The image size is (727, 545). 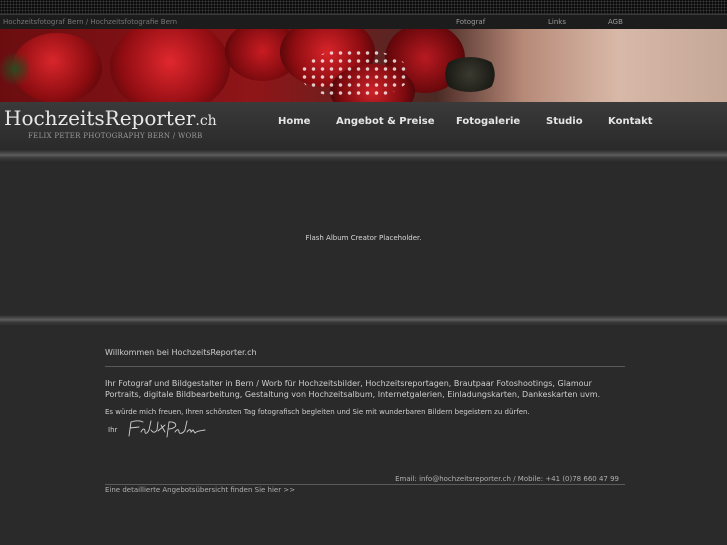 What do you see at coordinates (363, 65) in the screenshot?
I see `header-banner-image` at bounding box center [363, 65].